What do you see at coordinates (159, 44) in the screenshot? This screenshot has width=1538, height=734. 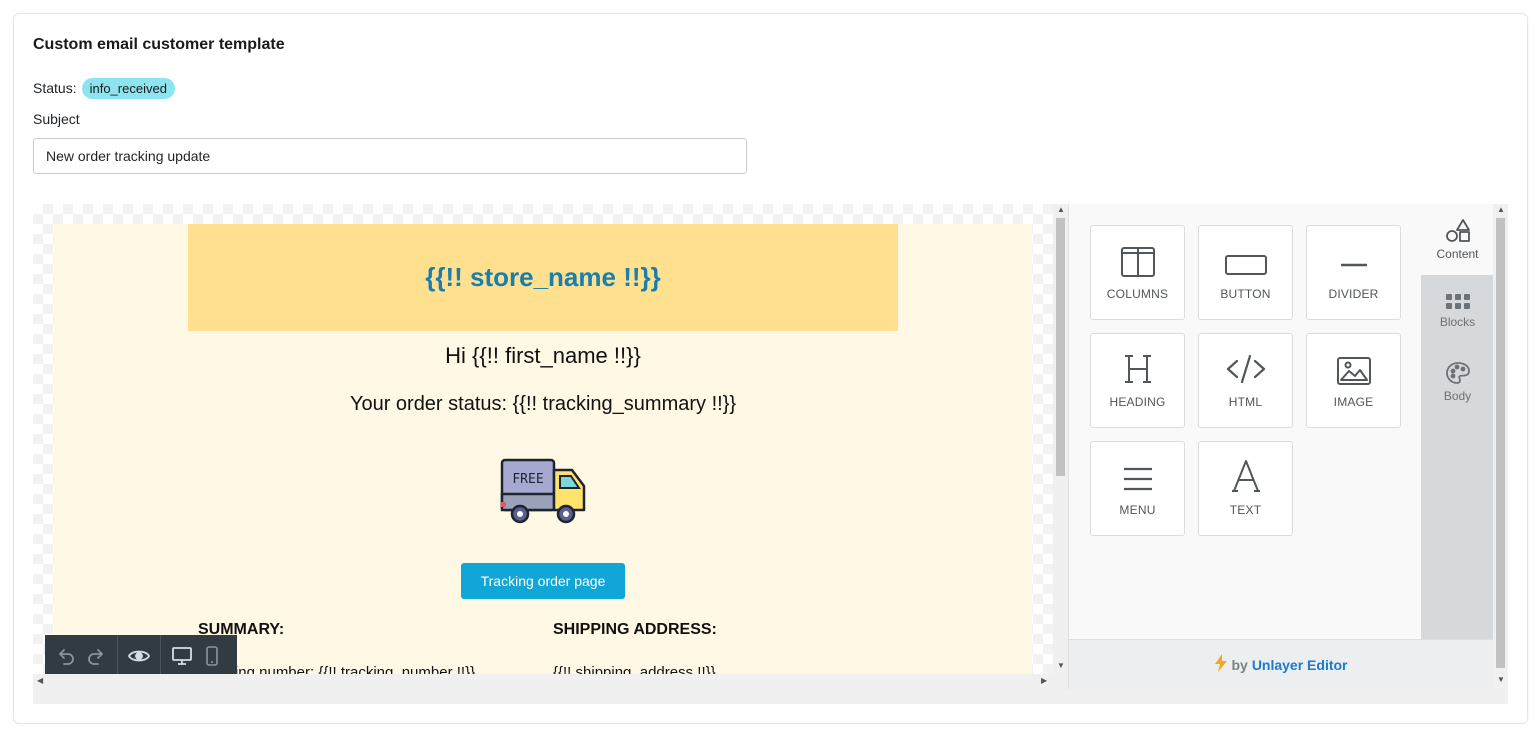 I see `page-title: Custom email customer template` at bounding box center [159, 44].